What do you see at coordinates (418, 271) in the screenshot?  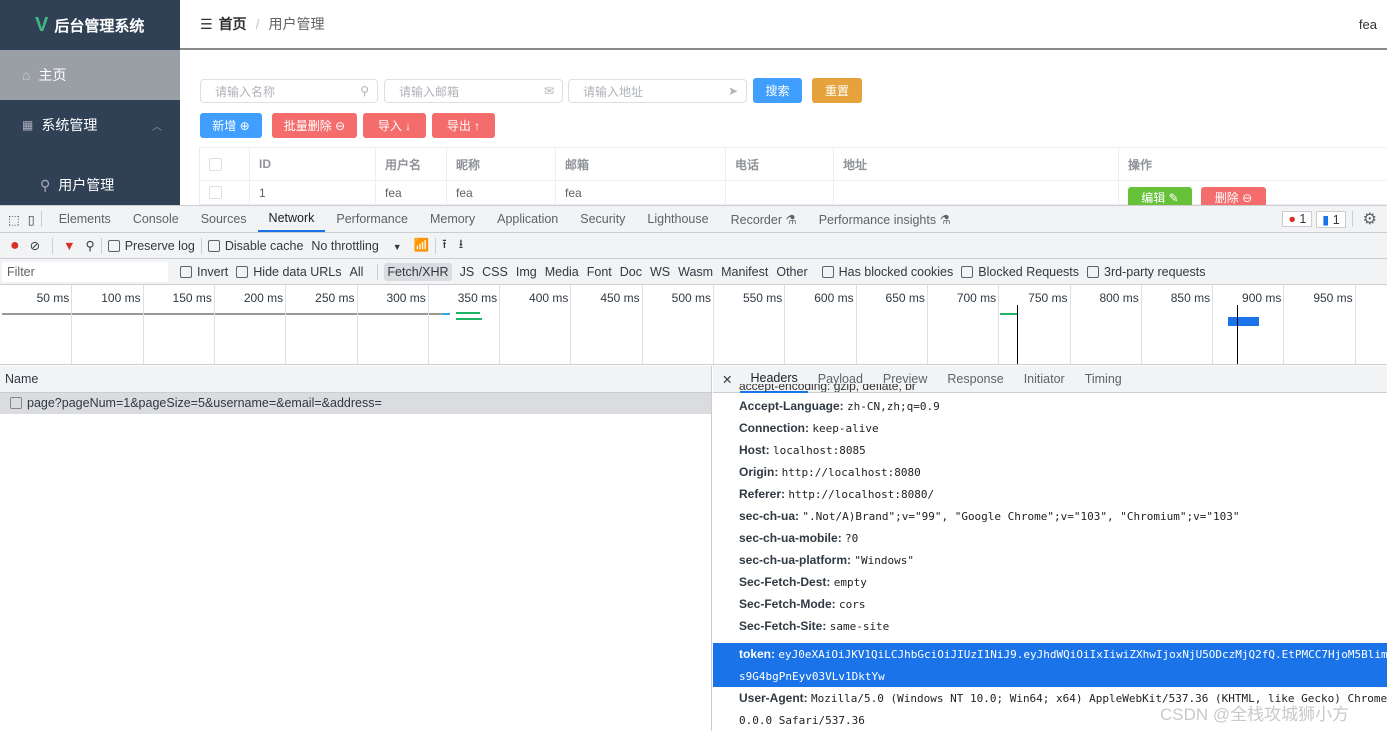 I see `filter-type-fetch-xhr: Fetch/XHR` at bounding box center [418, 271].